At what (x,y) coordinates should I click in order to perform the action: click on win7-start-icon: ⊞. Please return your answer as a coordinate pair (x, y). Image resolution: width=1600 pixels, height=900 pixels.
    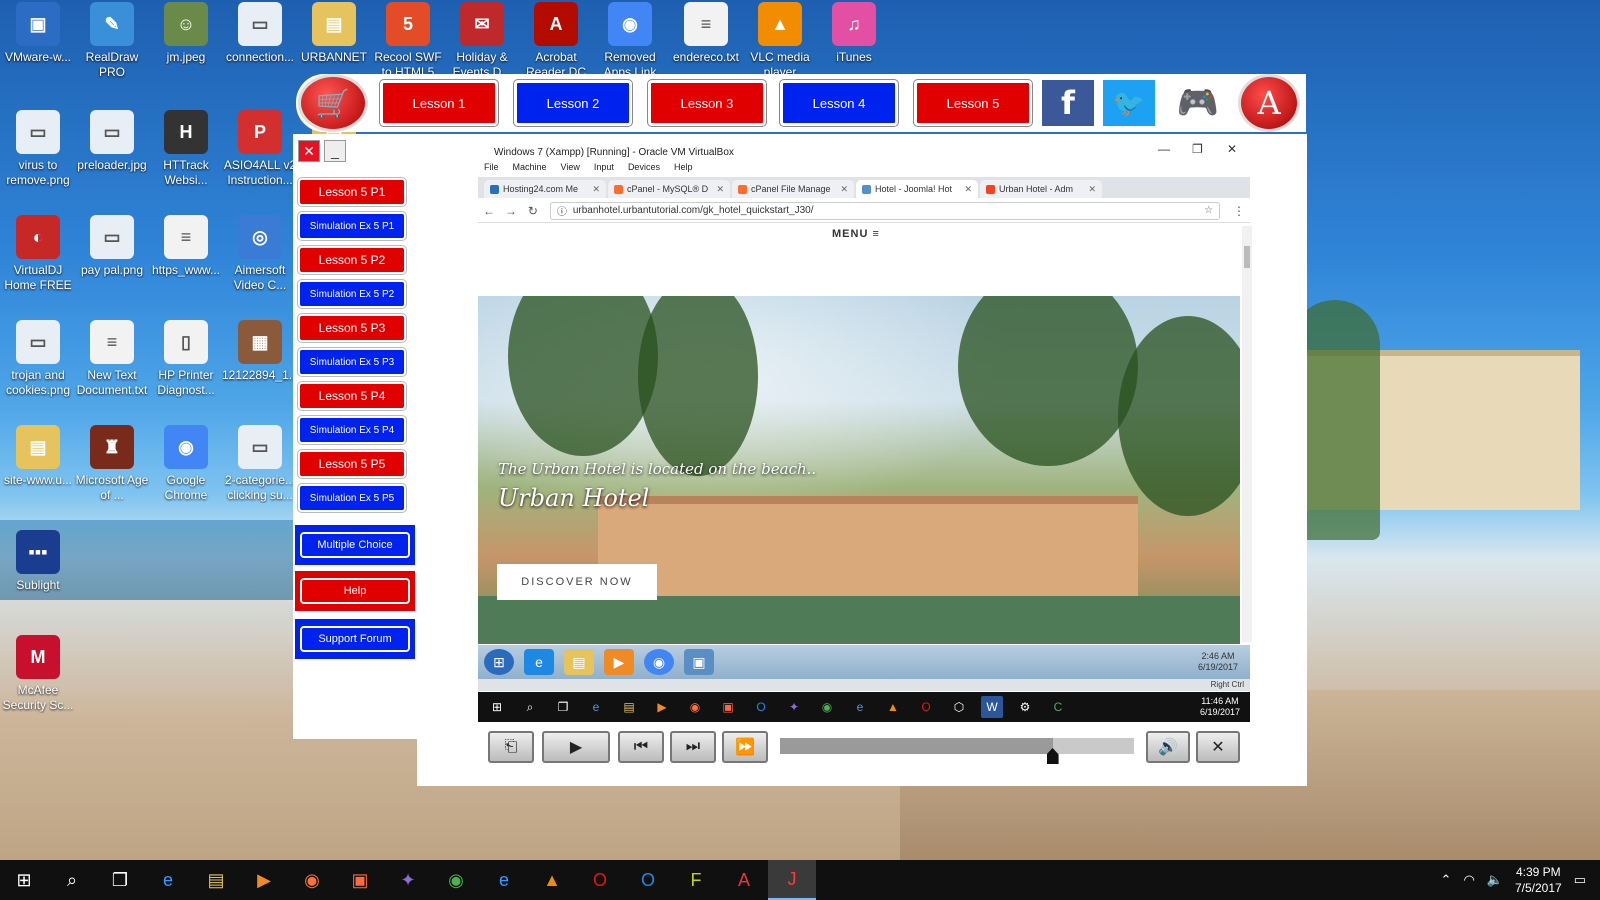
    Looking at the image, I should click on (499, 662).